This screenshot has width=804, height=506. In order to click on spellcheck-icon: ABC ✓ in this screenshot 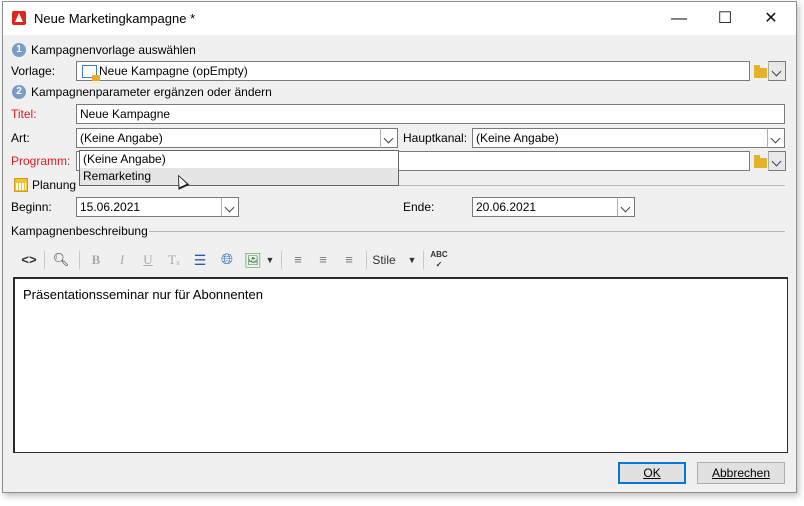, I will do `click(439, 260)`.